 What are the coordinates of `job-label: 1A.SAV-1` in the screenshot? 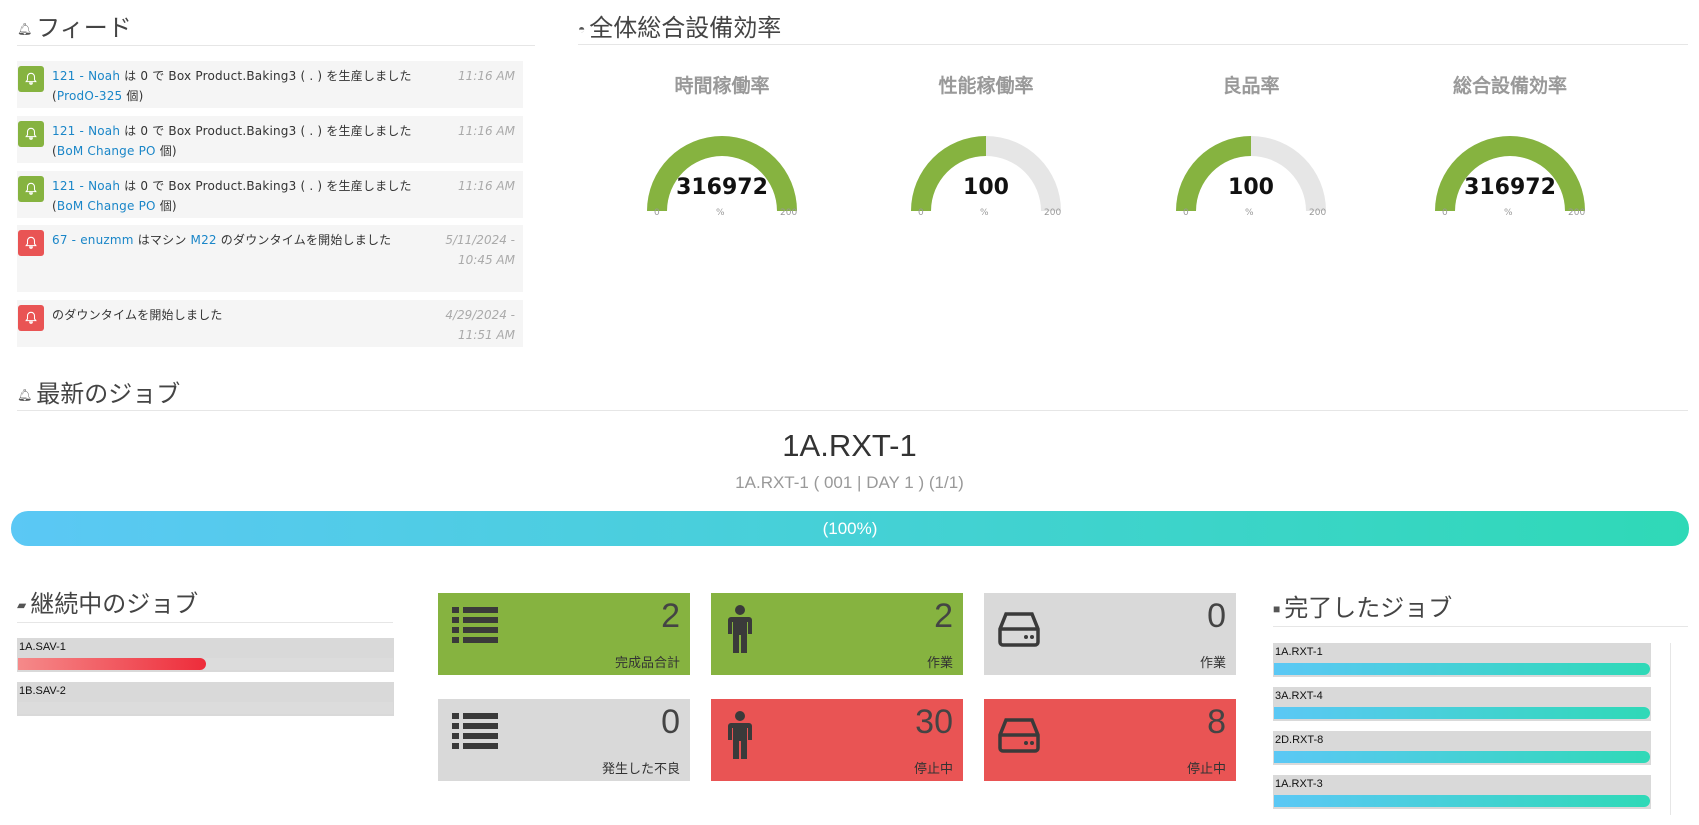 It's located at (42, 647).